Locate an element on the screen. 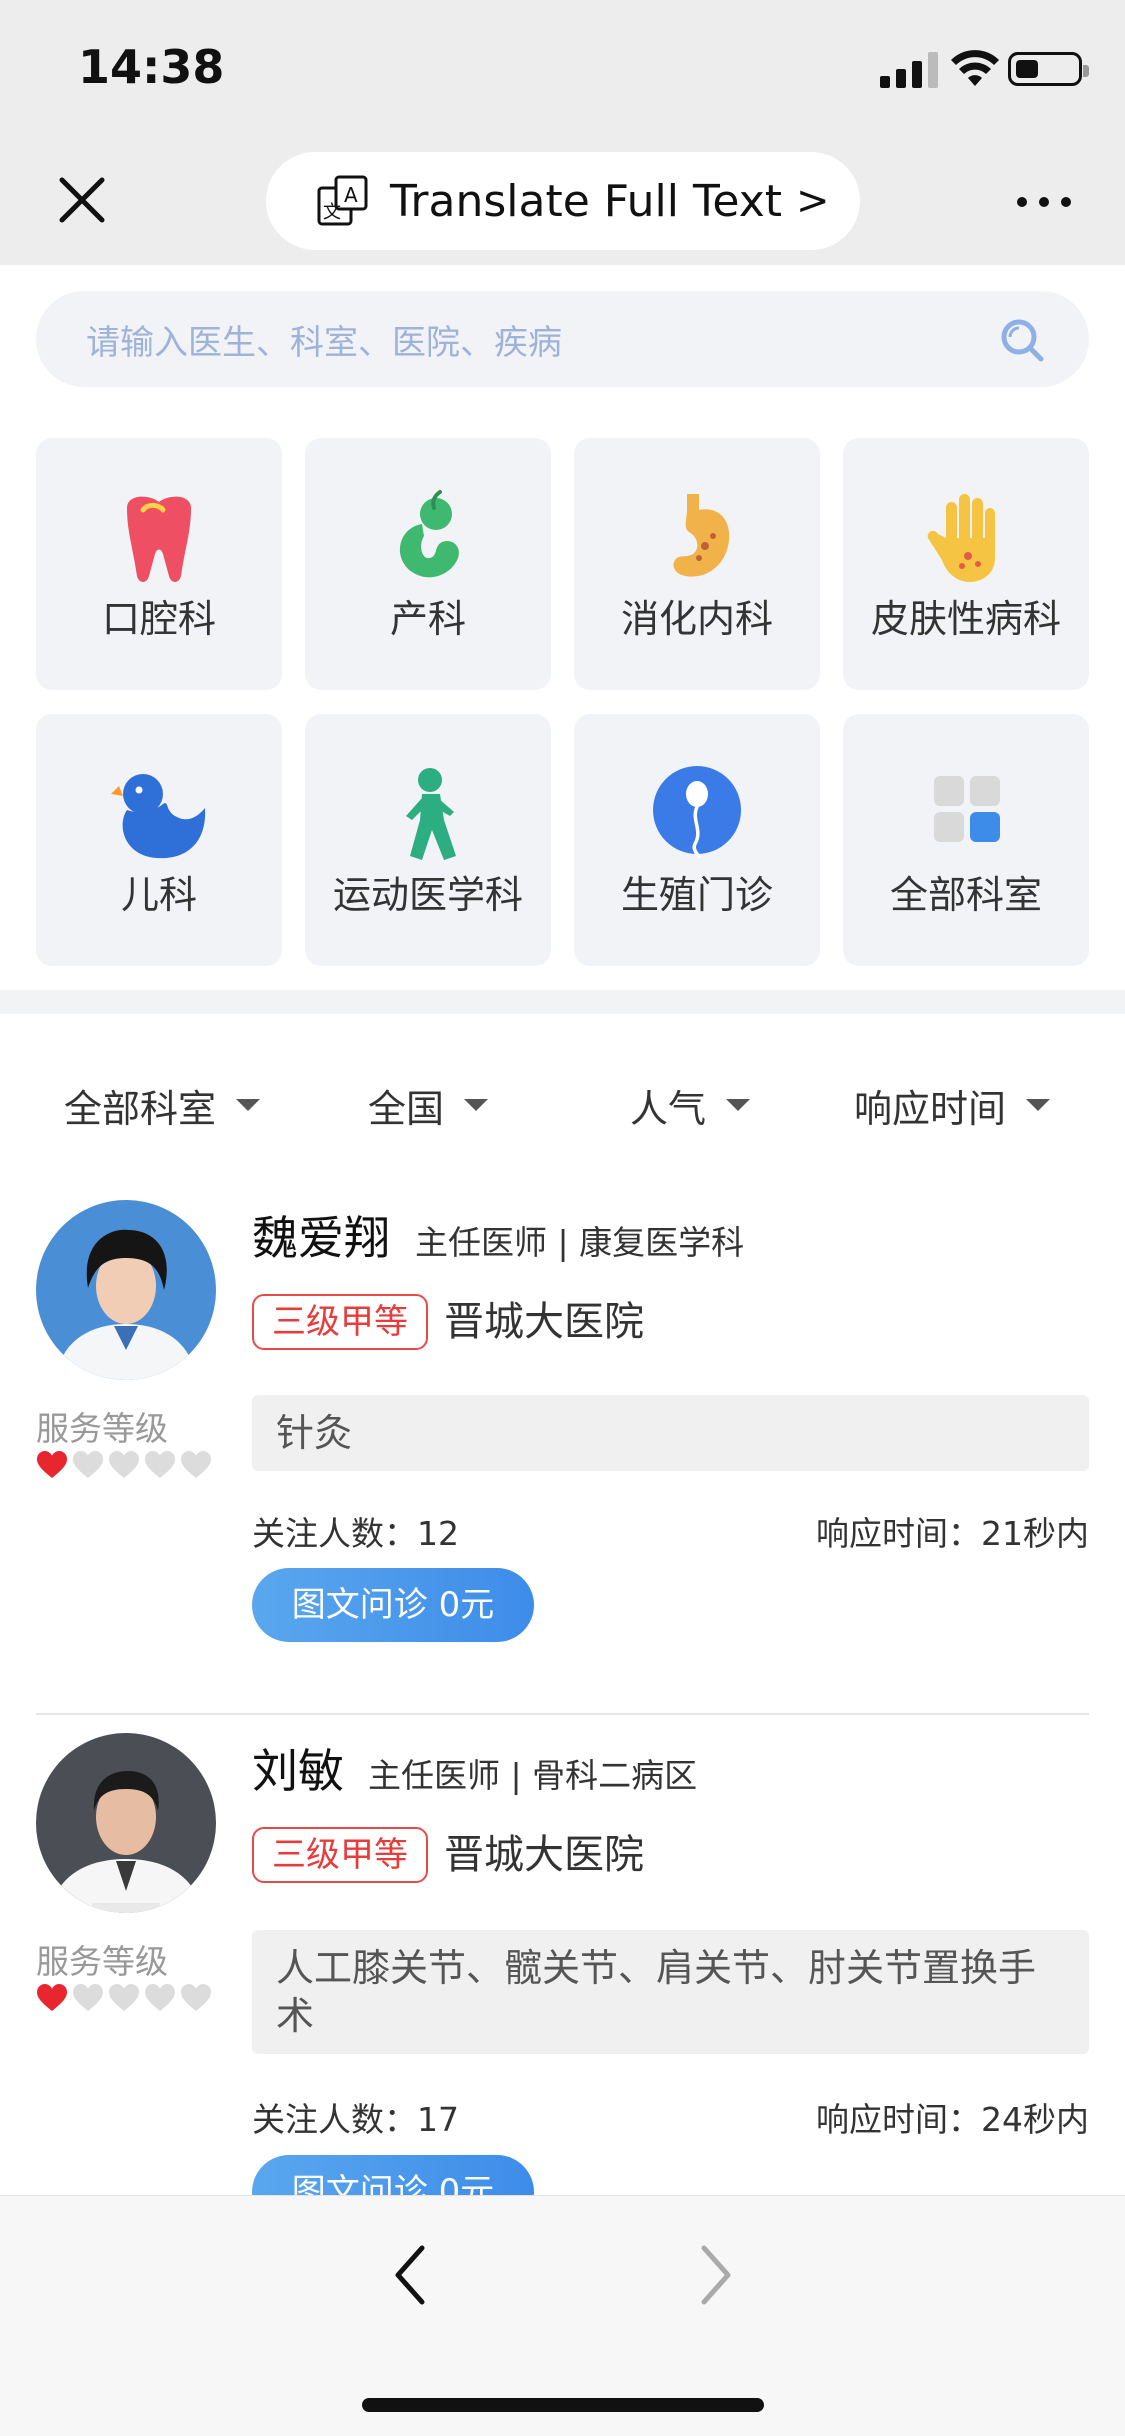 The width and height of the screenshot is (1125, 2436). back-arrow-icon is located at coordinates (411, 2275).